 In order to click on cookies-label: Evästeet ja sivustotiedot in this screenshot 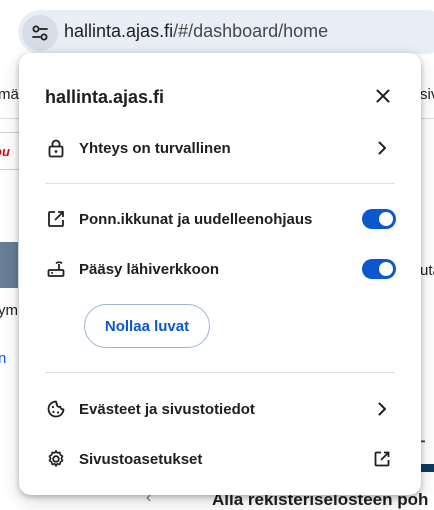, I will do `click(167, 409)`.